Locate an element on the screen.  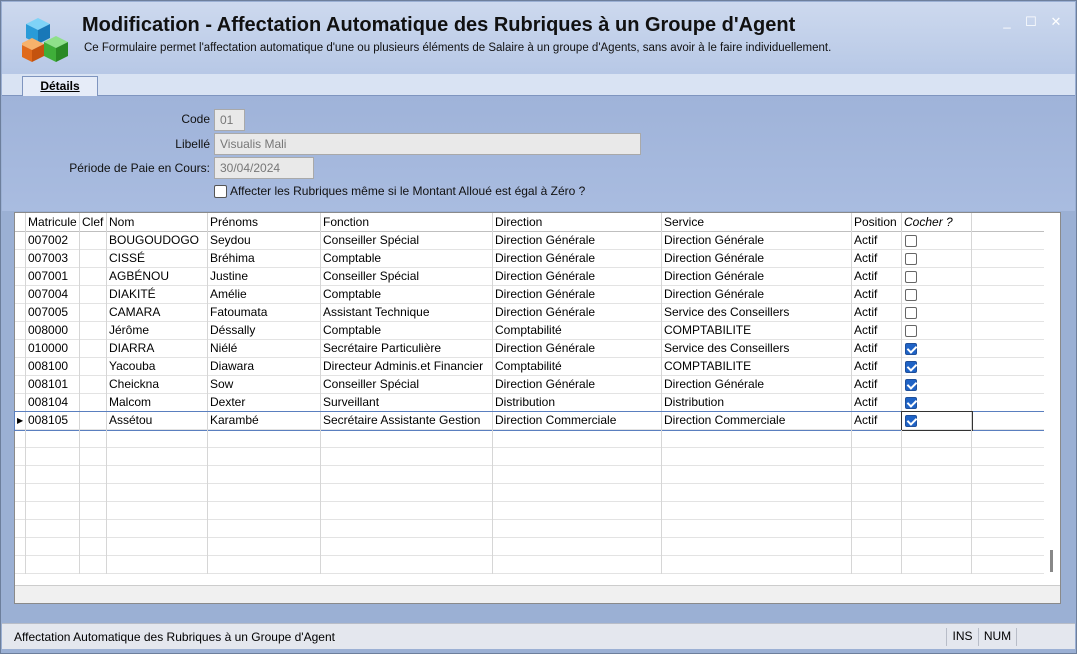
libelle-field: Visualis Mali is located at coordinates (427, 144).